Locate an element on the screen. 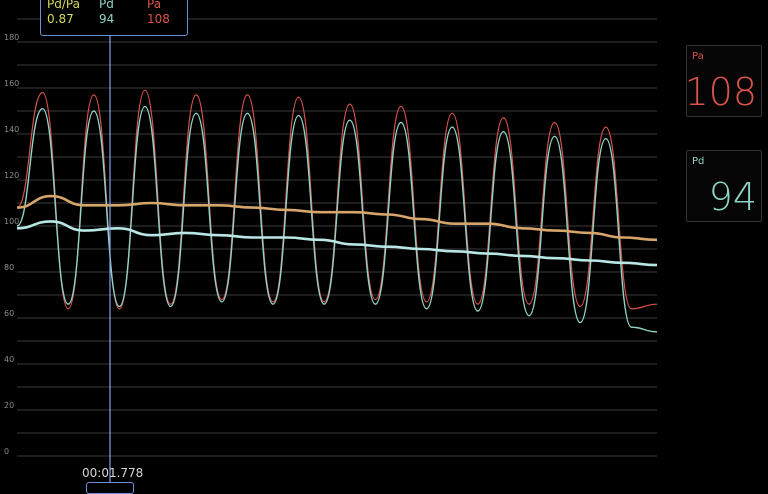 This screenshot has width=768, height=494. pa-readout: Pa 108 is located at coordinates (158, 13).